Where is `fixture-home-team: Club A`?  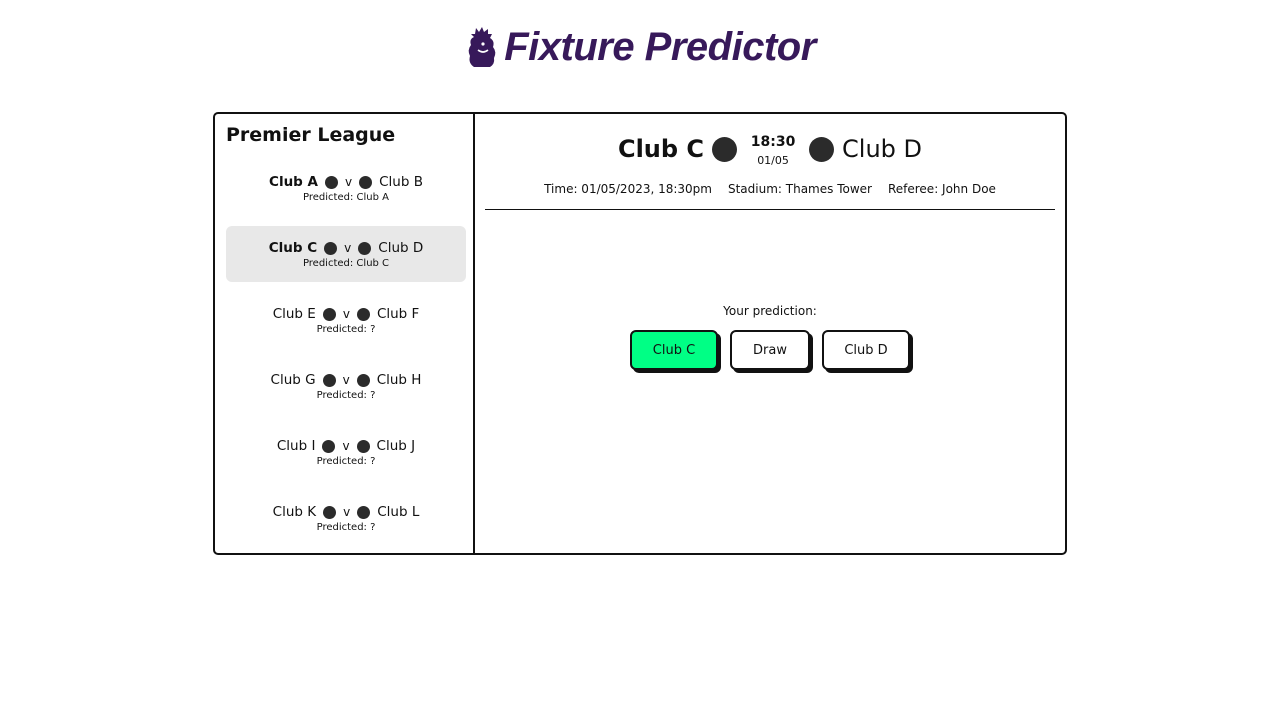
fixture-home-team: Club A is located at coordinates (293, 182).